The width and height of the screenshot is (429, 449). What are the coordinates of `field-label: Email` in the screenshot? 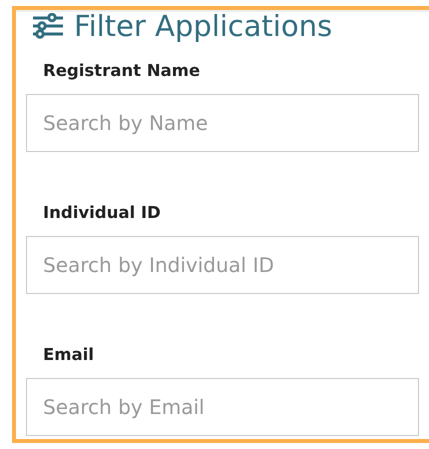 It's located at (69, 355).